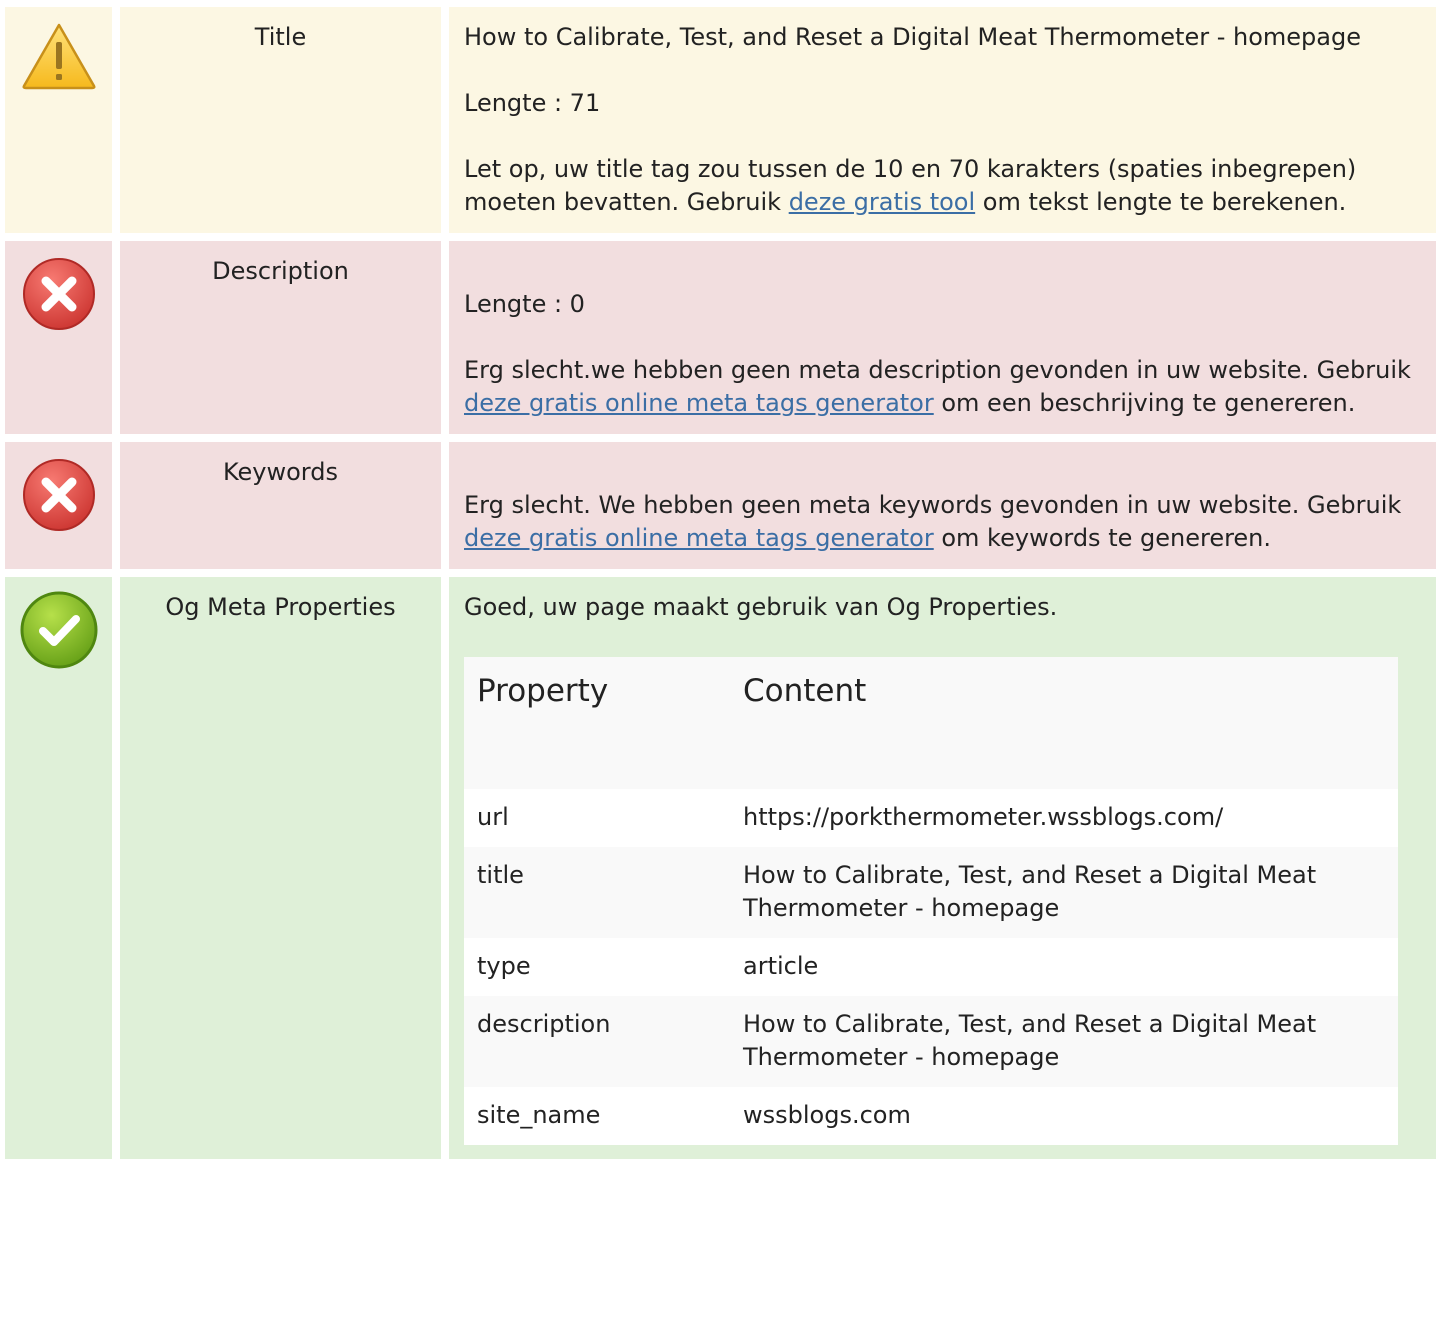  What do you see at coordinates (1064, 818) in the screenshot?
I see `og-content: https://porkthermometer.wssblogs.com/` at bounding box center [1064, 818].